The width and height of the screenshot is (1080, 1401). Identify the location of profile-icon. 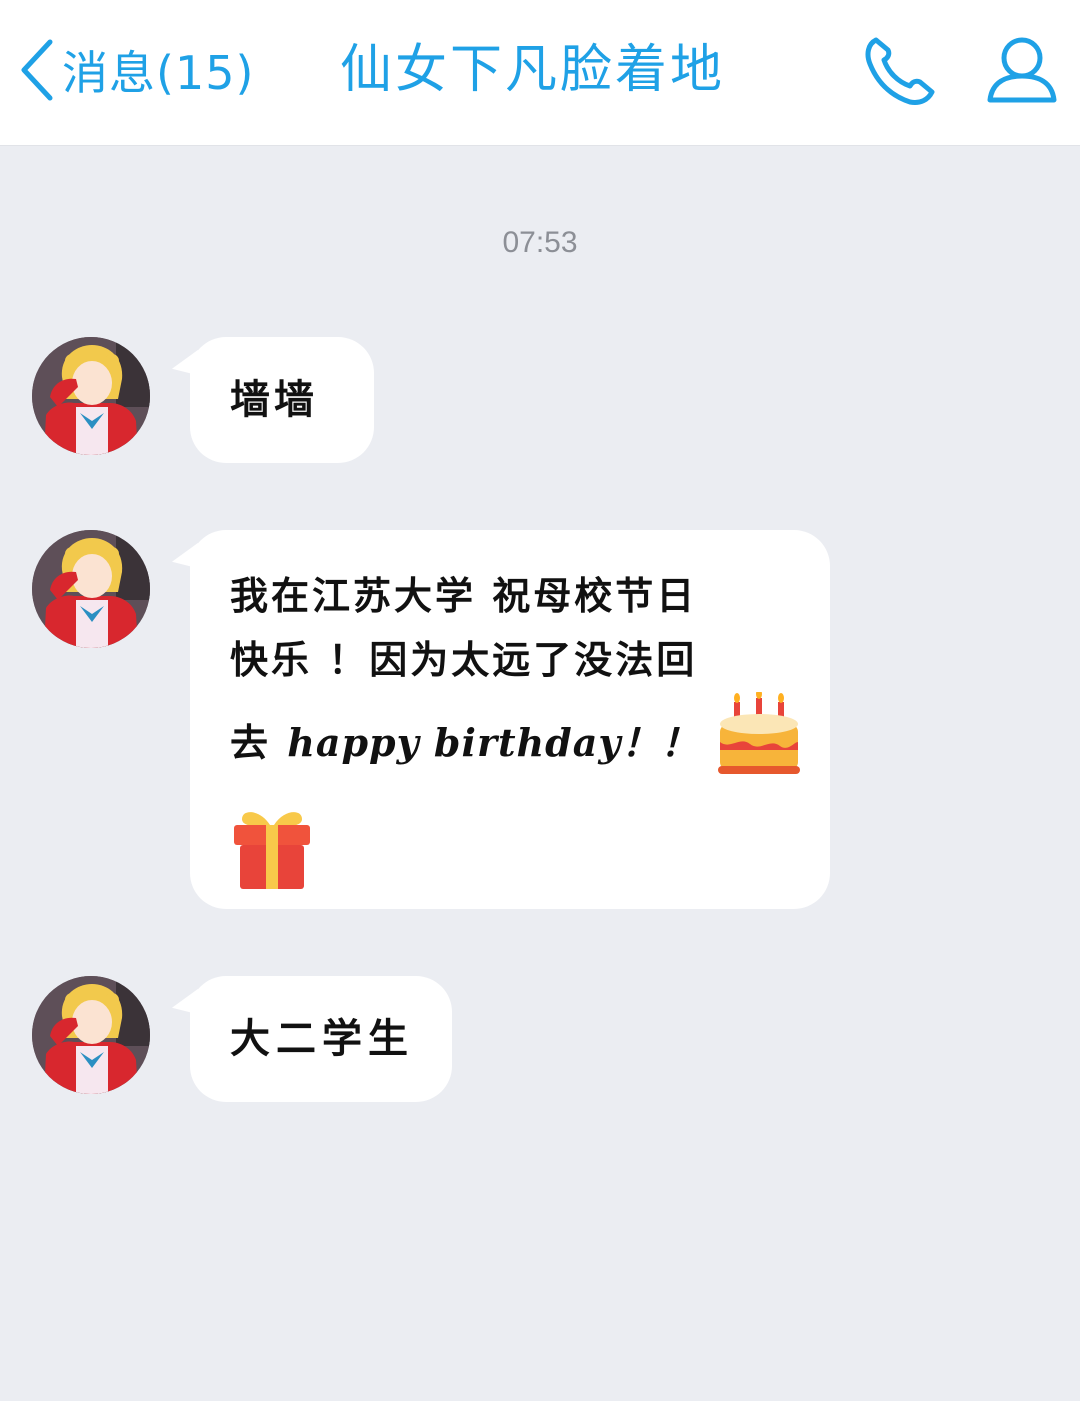
(1022, 70).